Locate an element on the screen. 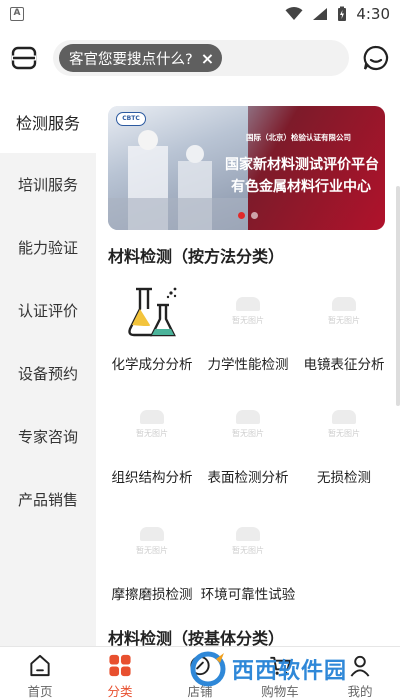 Image resolution: width=400 pixels, height=700 pixels. scan-icon is located at coordinates (24, 58).